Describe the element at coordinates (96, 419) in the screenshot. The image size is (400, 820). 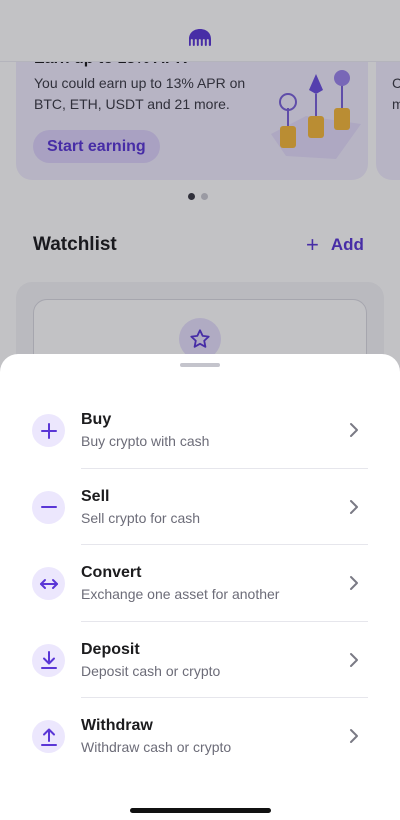
I see `action-title: Buy` at that location.